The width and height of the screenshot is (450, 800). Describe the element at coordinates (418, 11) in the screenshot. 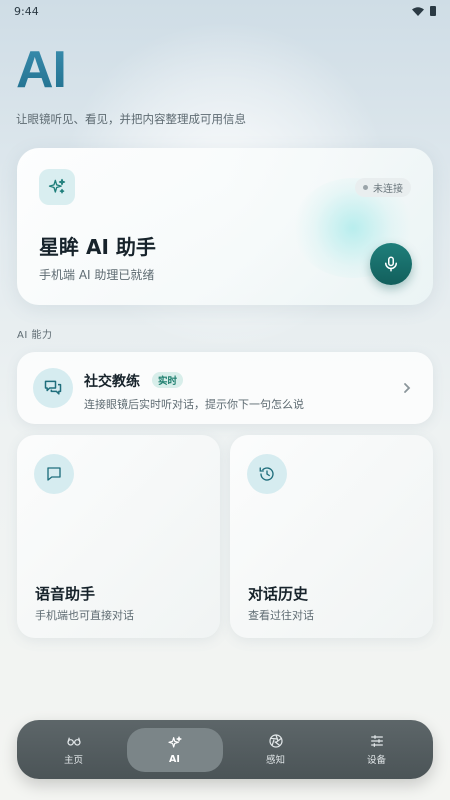

I see `wifi-icon` at that location.